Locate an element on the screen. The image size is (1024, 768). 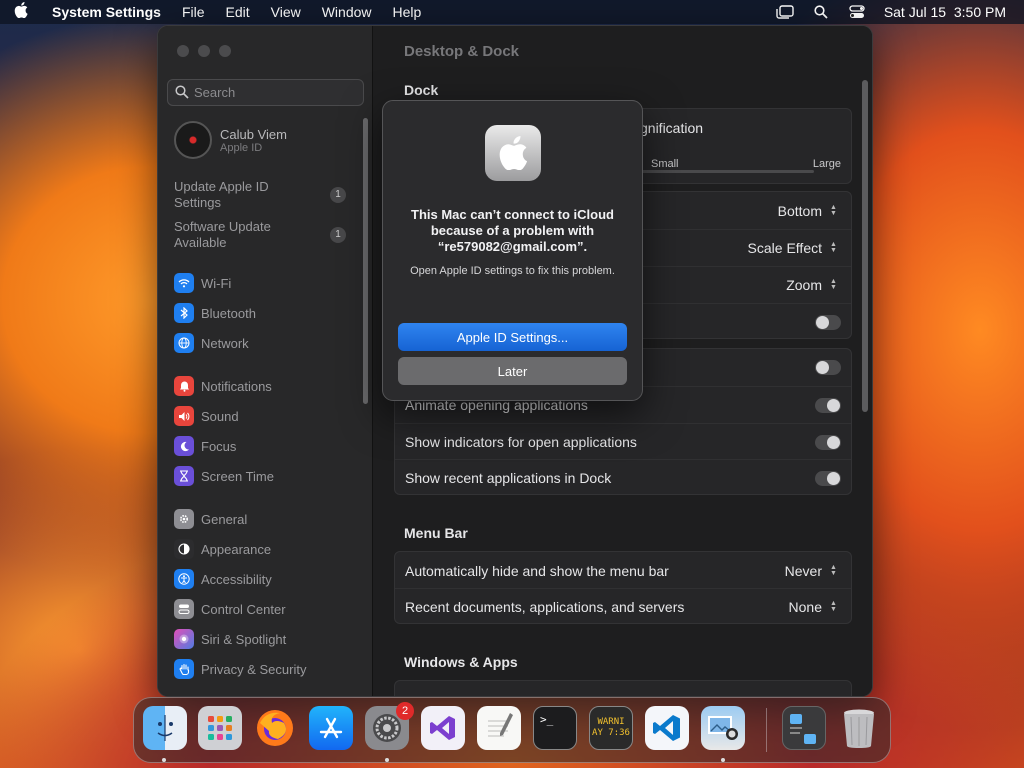
terminal-prompt: >_ is located at coordinates (547, 719).